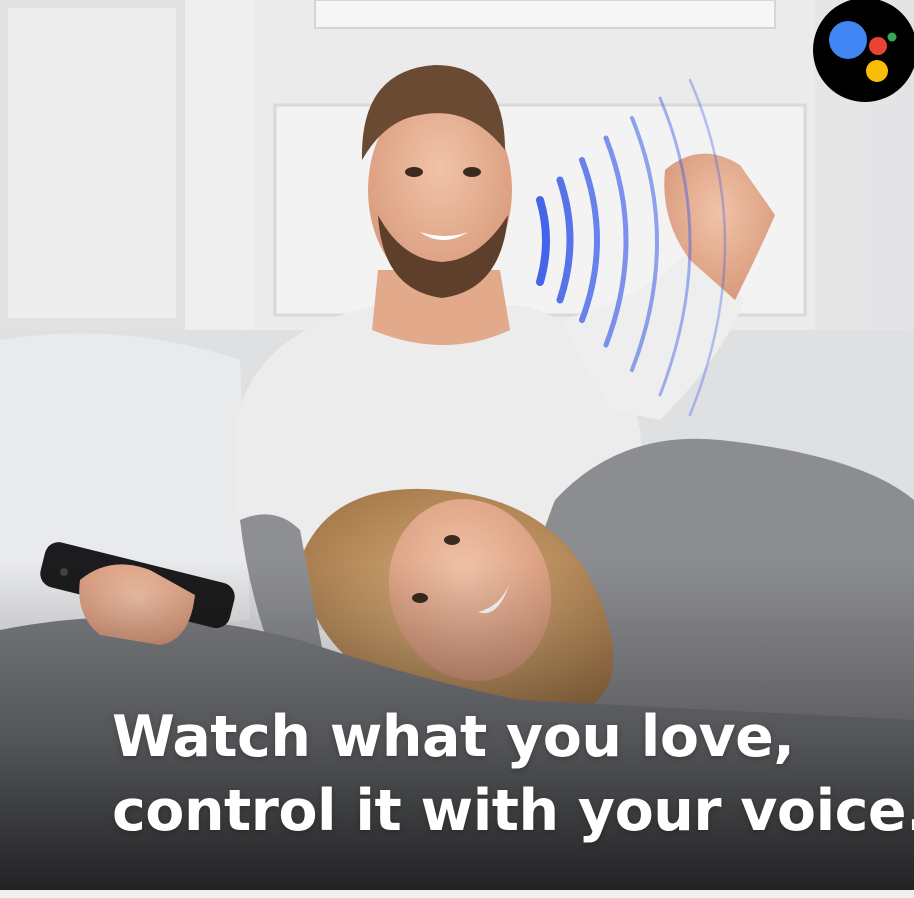 Image resolution: width=914 pixels, height=898 pixels. I want to click on man-eye-right, so click(472, 172).